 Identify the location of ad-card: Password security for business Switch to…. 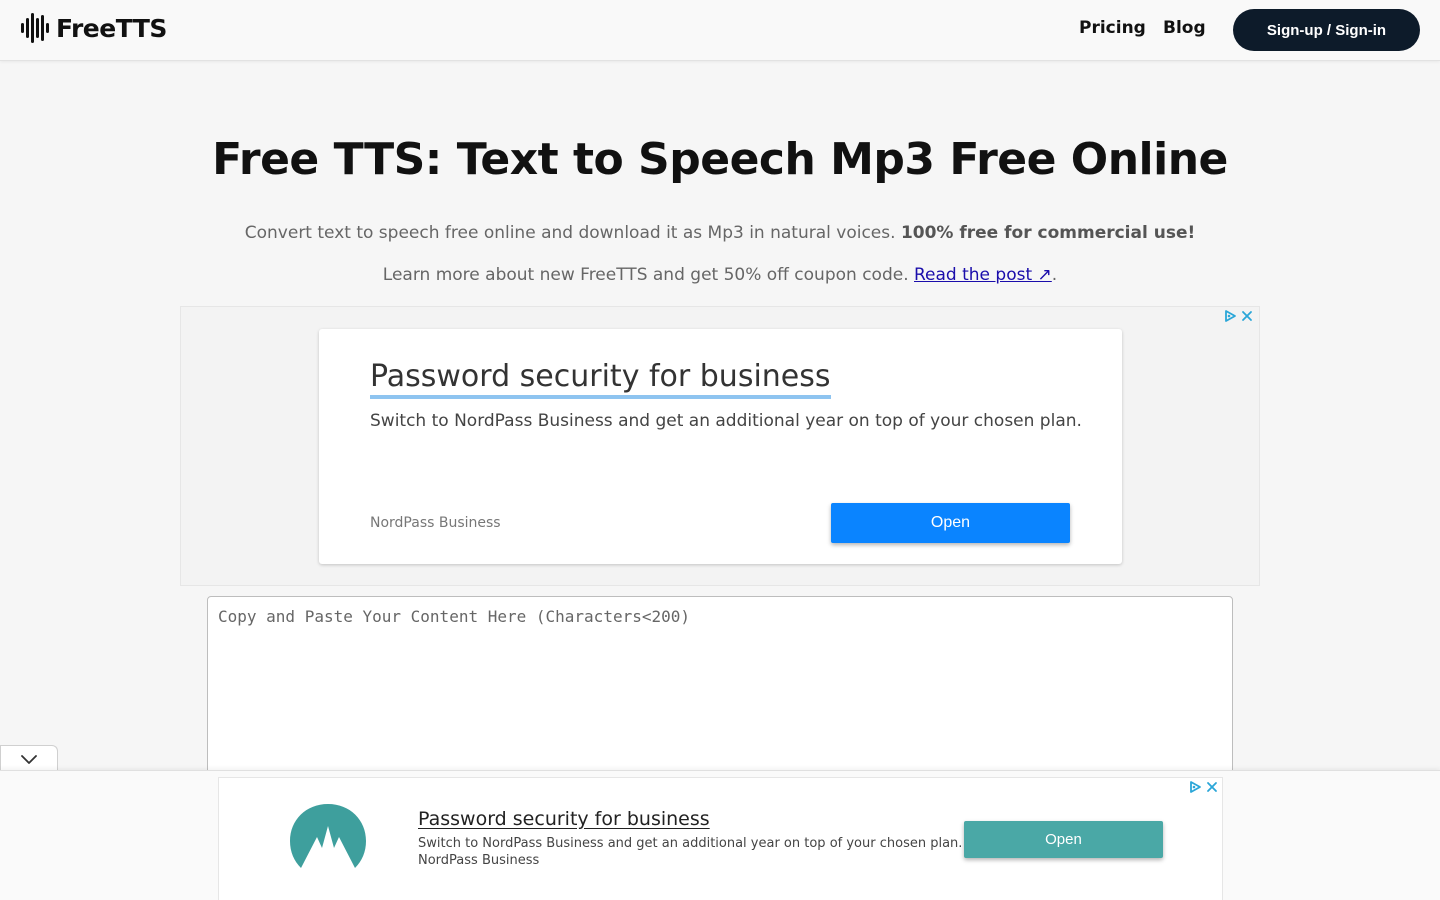
(720, 446).